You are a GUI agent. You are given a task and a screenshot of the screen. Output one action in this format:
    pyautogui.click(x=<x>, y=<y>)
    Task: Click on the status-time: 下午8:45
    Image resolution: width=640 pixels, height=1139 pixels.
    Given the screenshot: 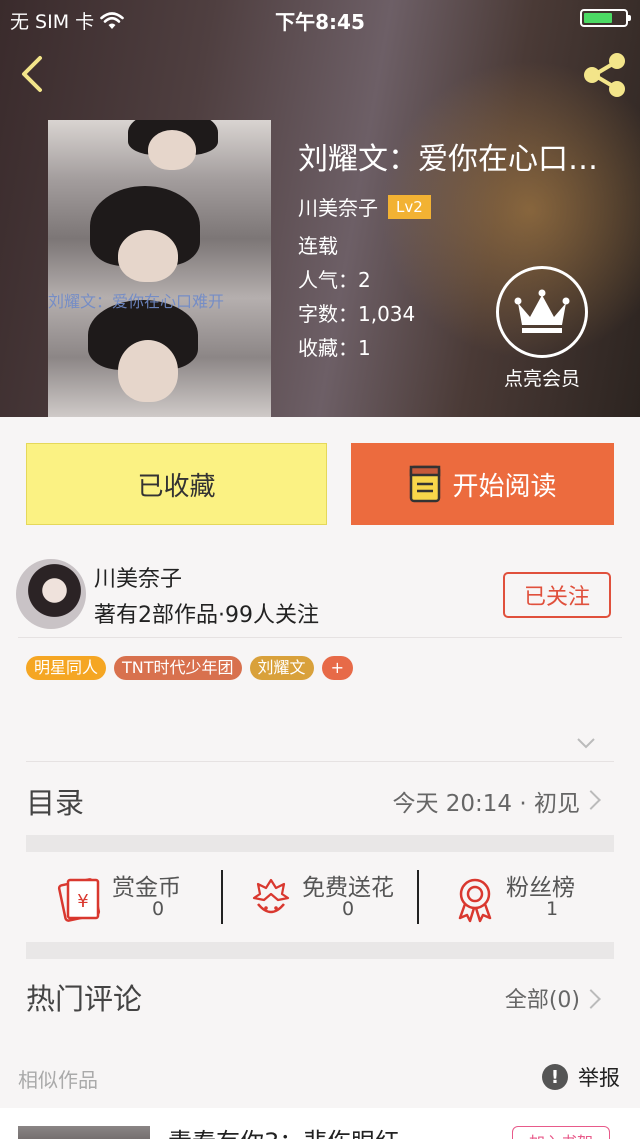 What is the action you would take?
    pyautogui.click(x=320, y=22)
    